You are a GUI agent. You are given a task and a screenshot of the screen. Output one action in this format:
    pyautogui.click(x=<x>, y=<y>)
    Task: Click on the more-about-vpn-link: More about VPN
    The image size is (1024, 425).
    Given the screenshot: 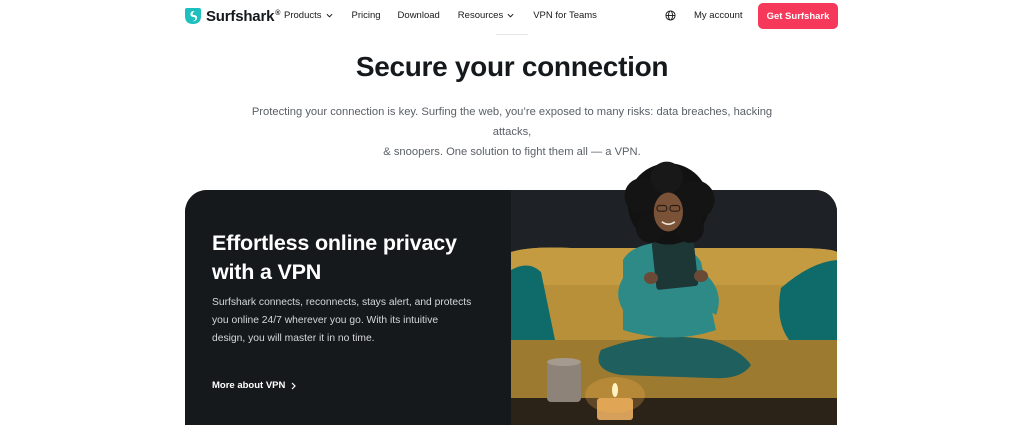 What is the action you would take?
    pyautogui.click(x=254, y=385)
    